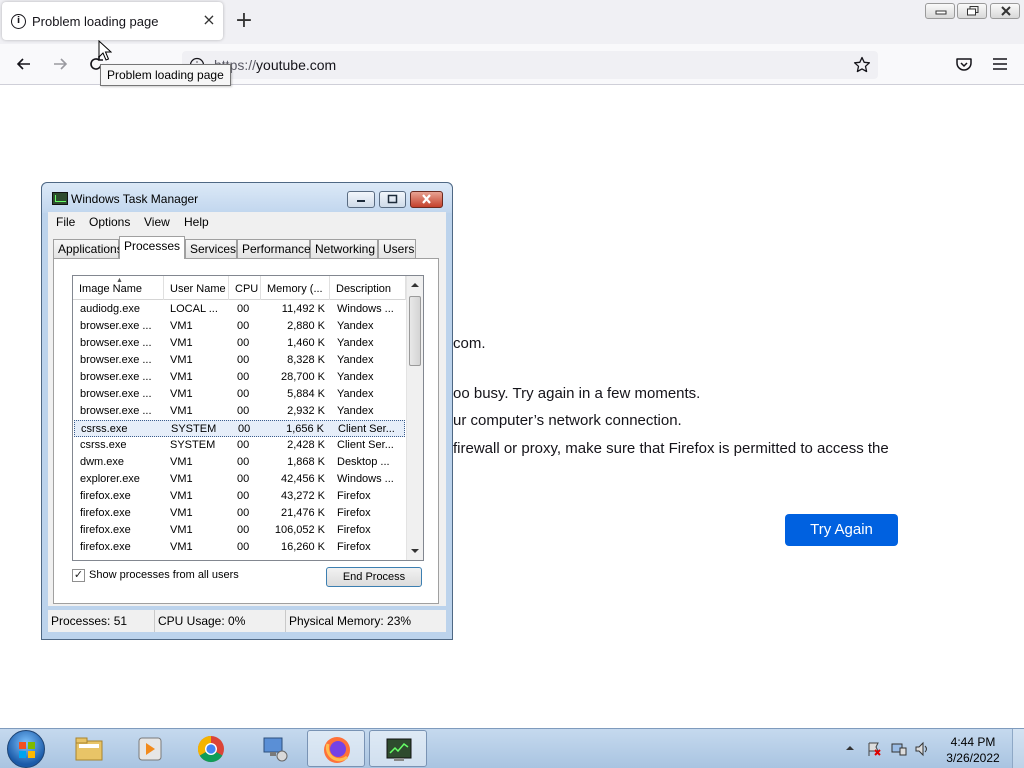 The width and height of the screenshot is (1024, 768). What do you see at coordinates (415, 551) in the screenshot?
I see `scroll-down-icon` at bounding box center [415, 551].